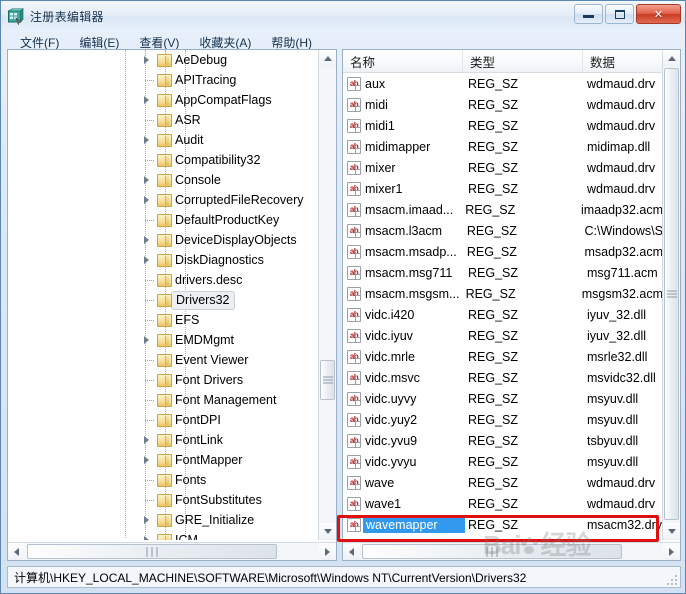 The image size is (686, 594). What do you see at coordinates (671, 531) in the screenshot?
I see `values-scroll-down-button` at bounding box center [671, 531].